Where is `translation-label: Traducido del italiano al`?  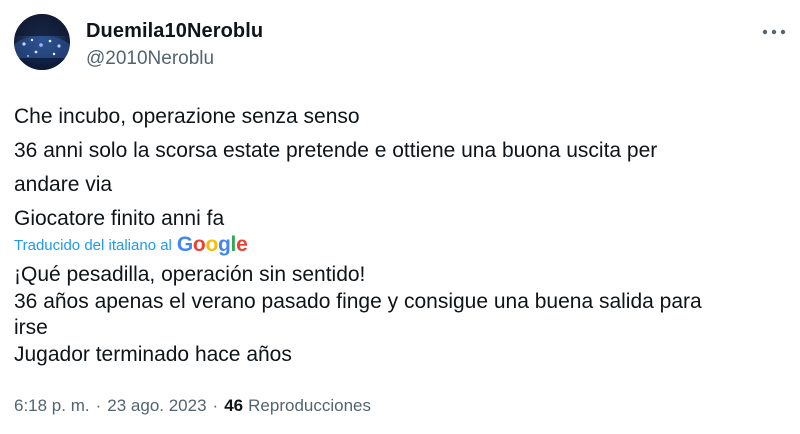
translation-label: Traducido del italiano al is located at coordinates (93, 245).